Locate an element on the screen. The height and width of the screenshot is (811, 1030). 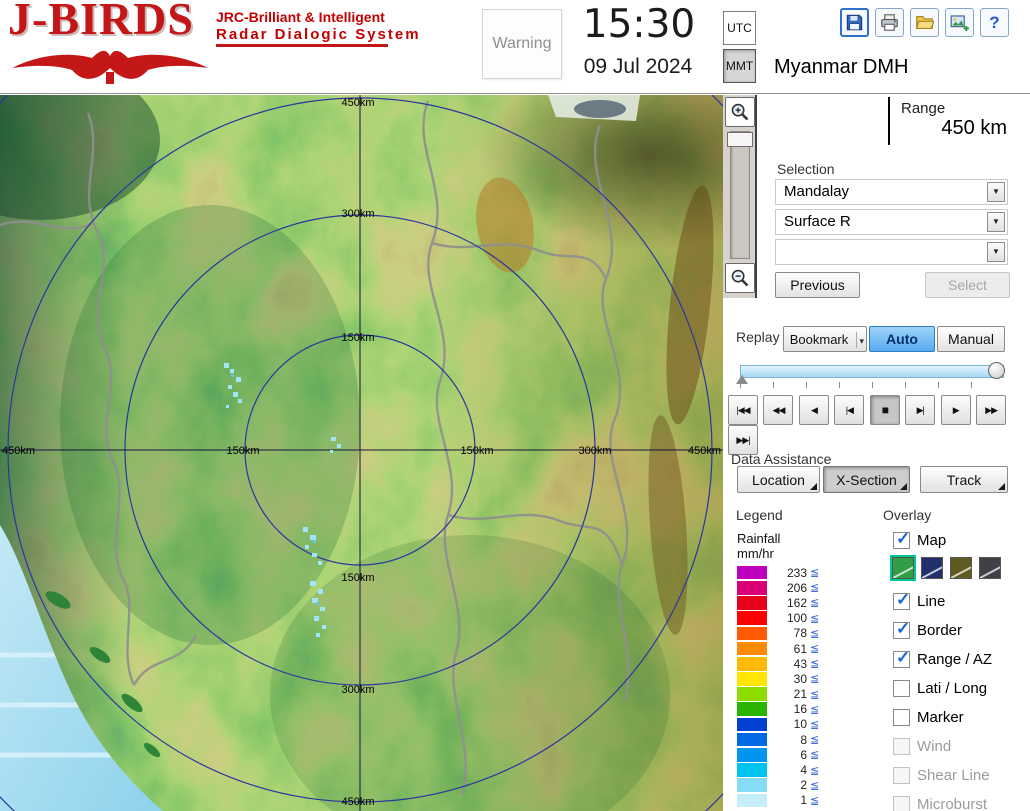
legend-value: 4 is located at coordinates (803, 770).